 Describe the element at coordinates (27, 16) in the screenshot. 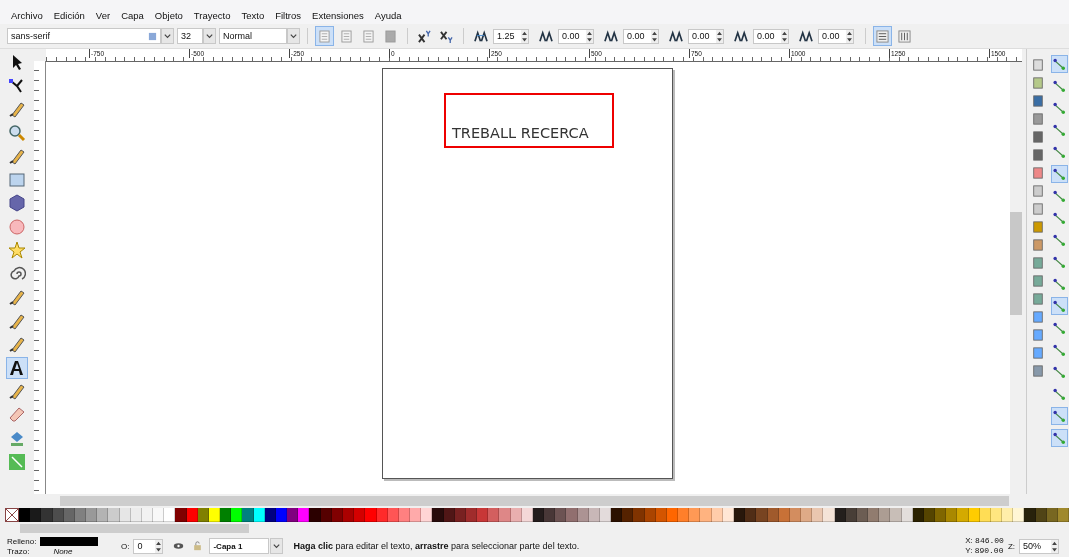

I see `menu-item: Archivo` at that location.